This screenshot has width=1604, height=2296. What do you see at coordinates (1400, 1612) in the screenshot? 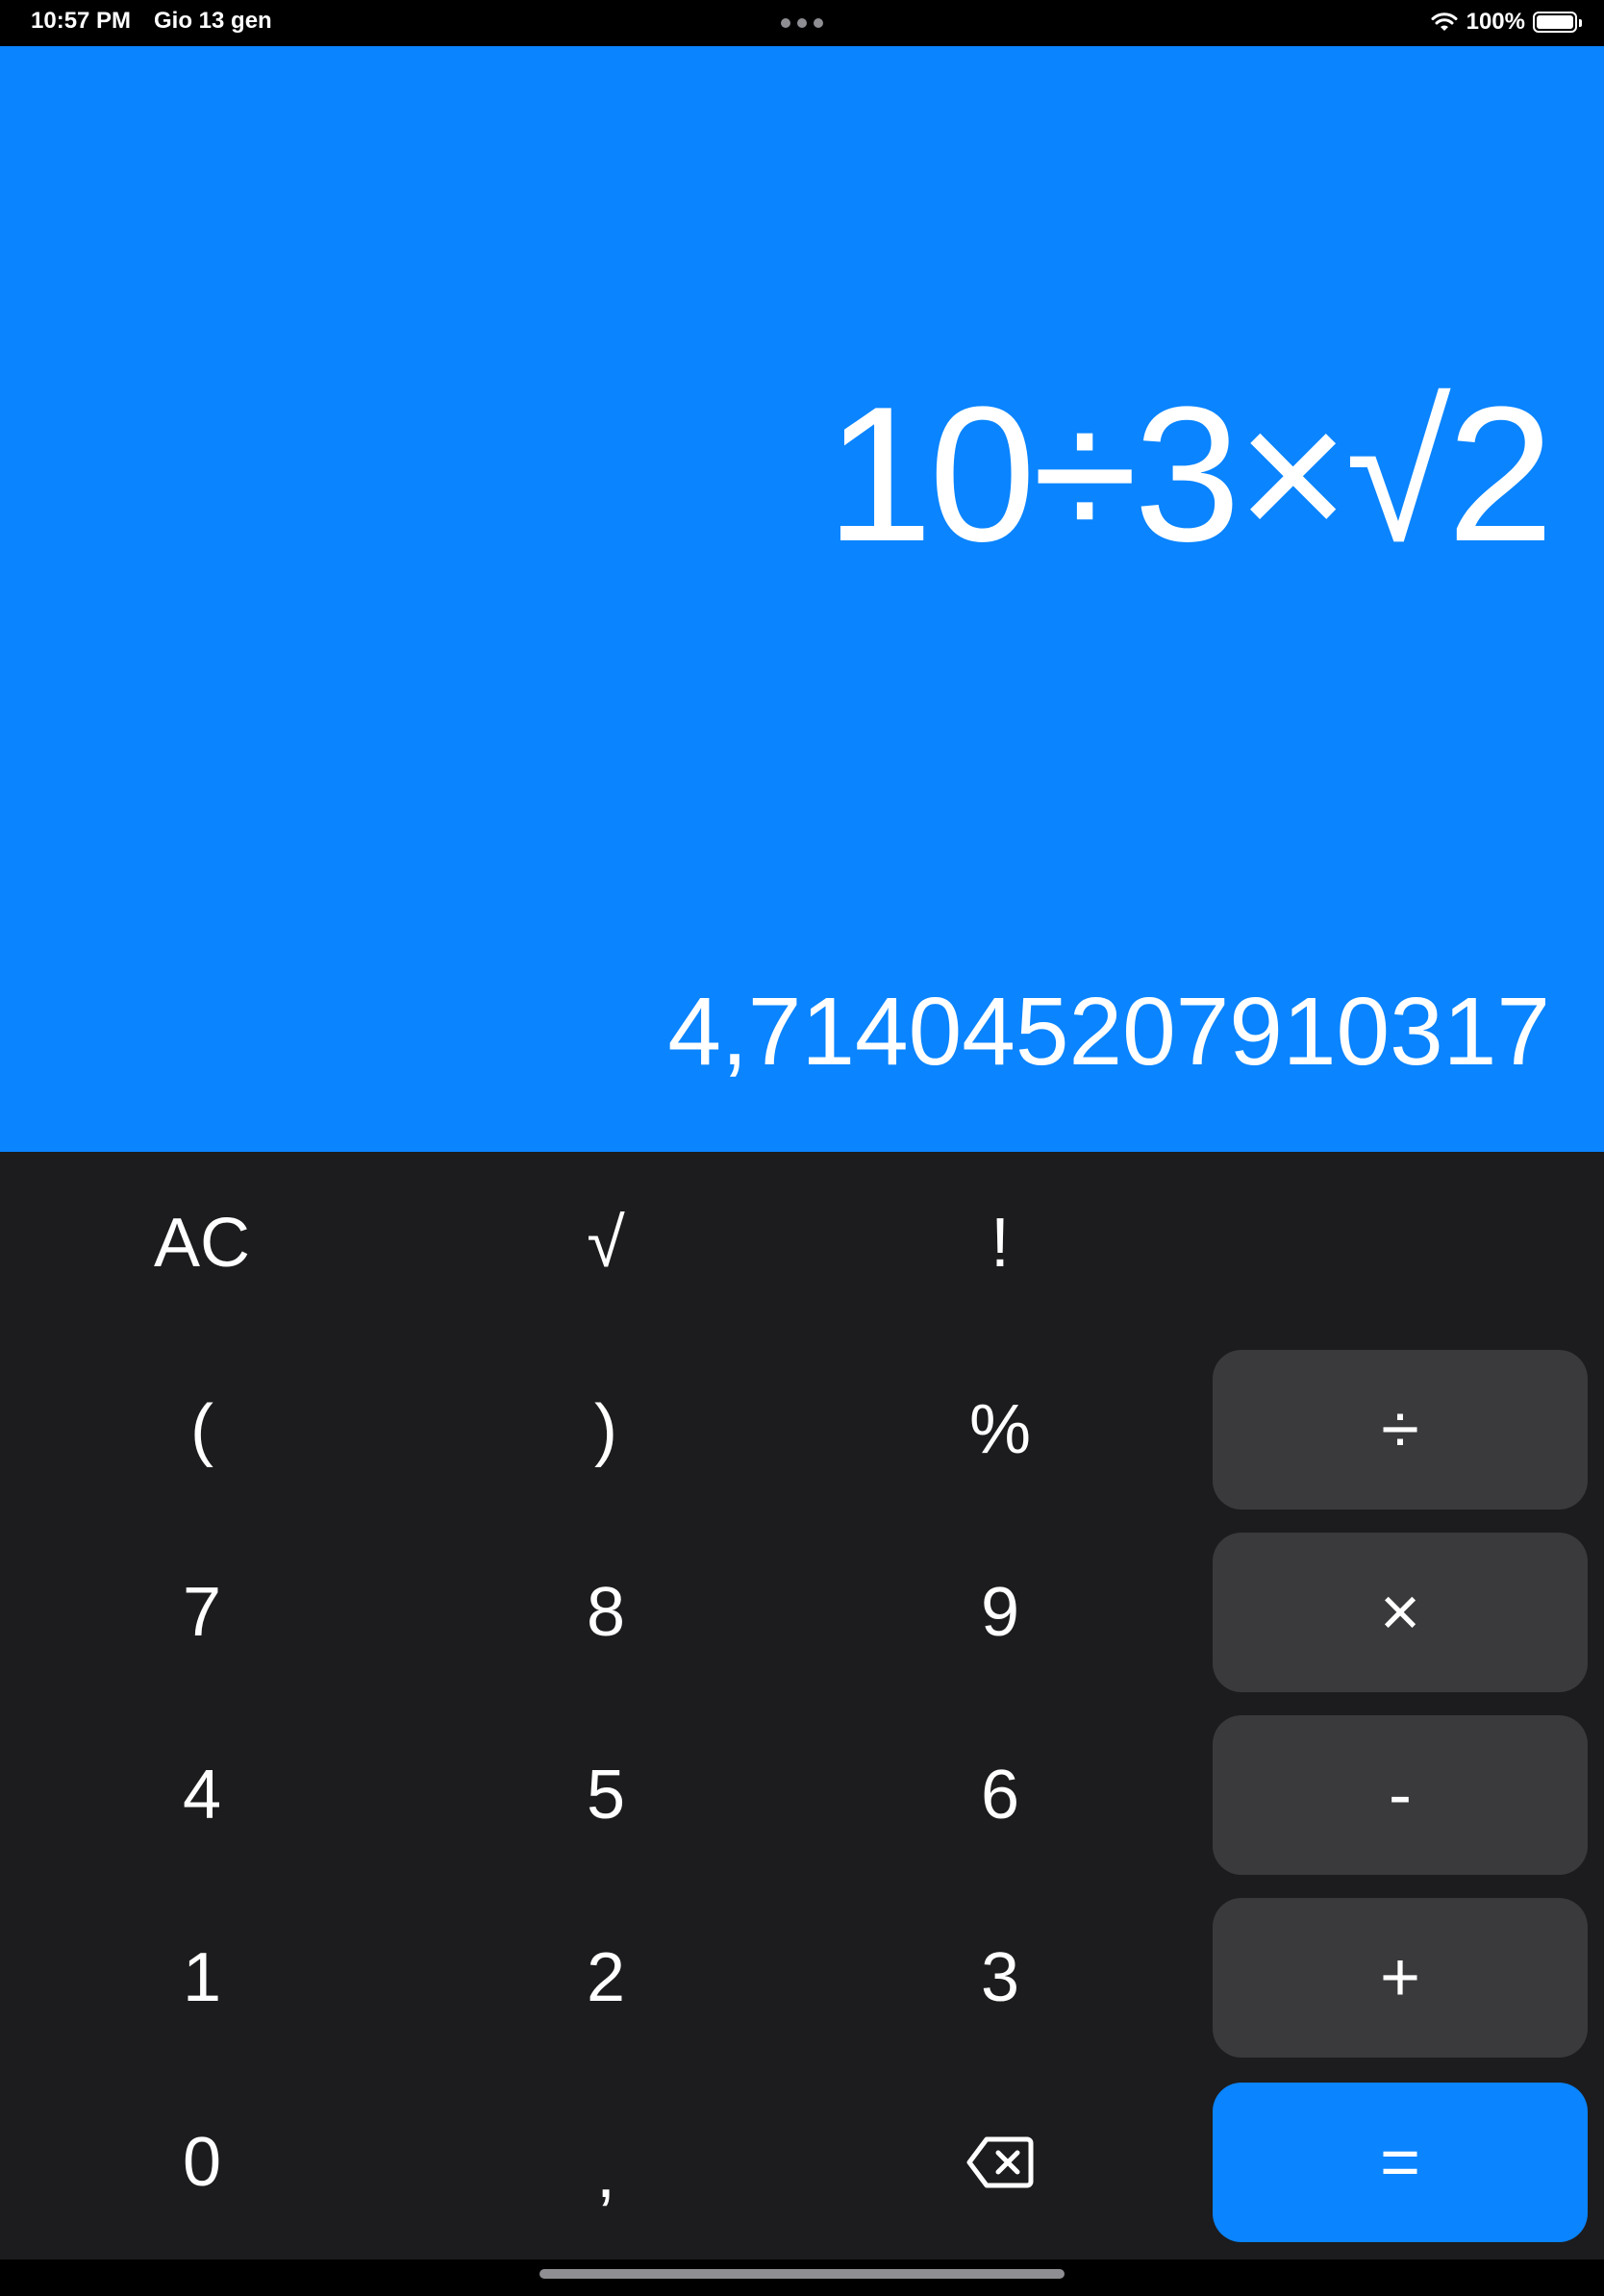
I see `multiply-button: ×` at bounding box center [1400, 1612].